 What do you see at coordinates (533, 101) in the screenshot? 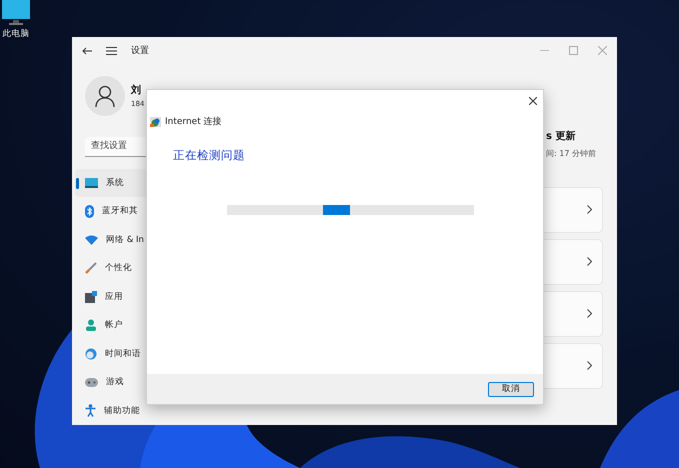
I see `close-icon` at bounding box center [533, 101].